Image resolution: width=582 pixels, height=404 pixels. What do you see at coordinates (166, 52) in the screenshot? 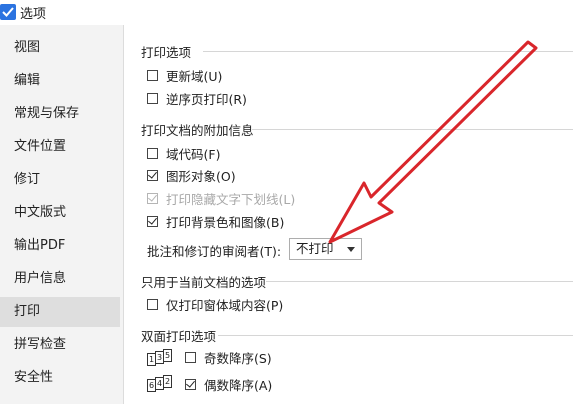
I see `group-title-print-options: 打印选项` at bounding box center [166, 52].